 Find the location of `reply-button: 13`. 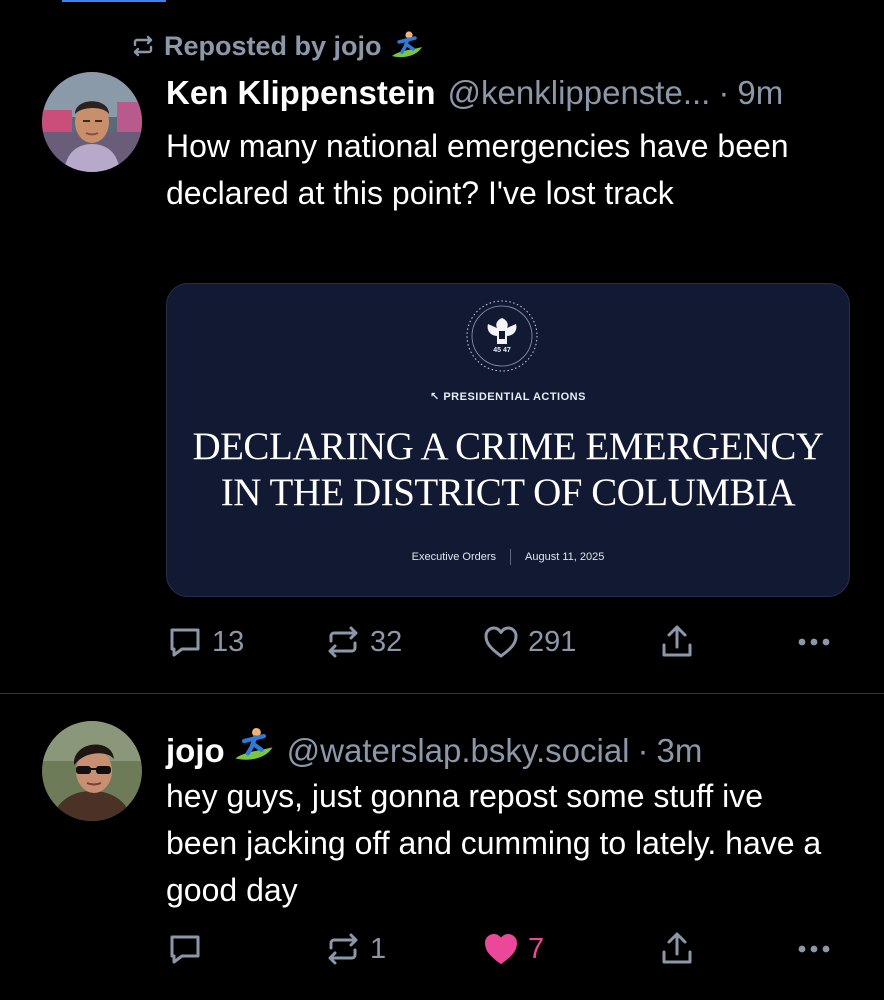

reply-button: 13 is located at coordinates (205, 642).